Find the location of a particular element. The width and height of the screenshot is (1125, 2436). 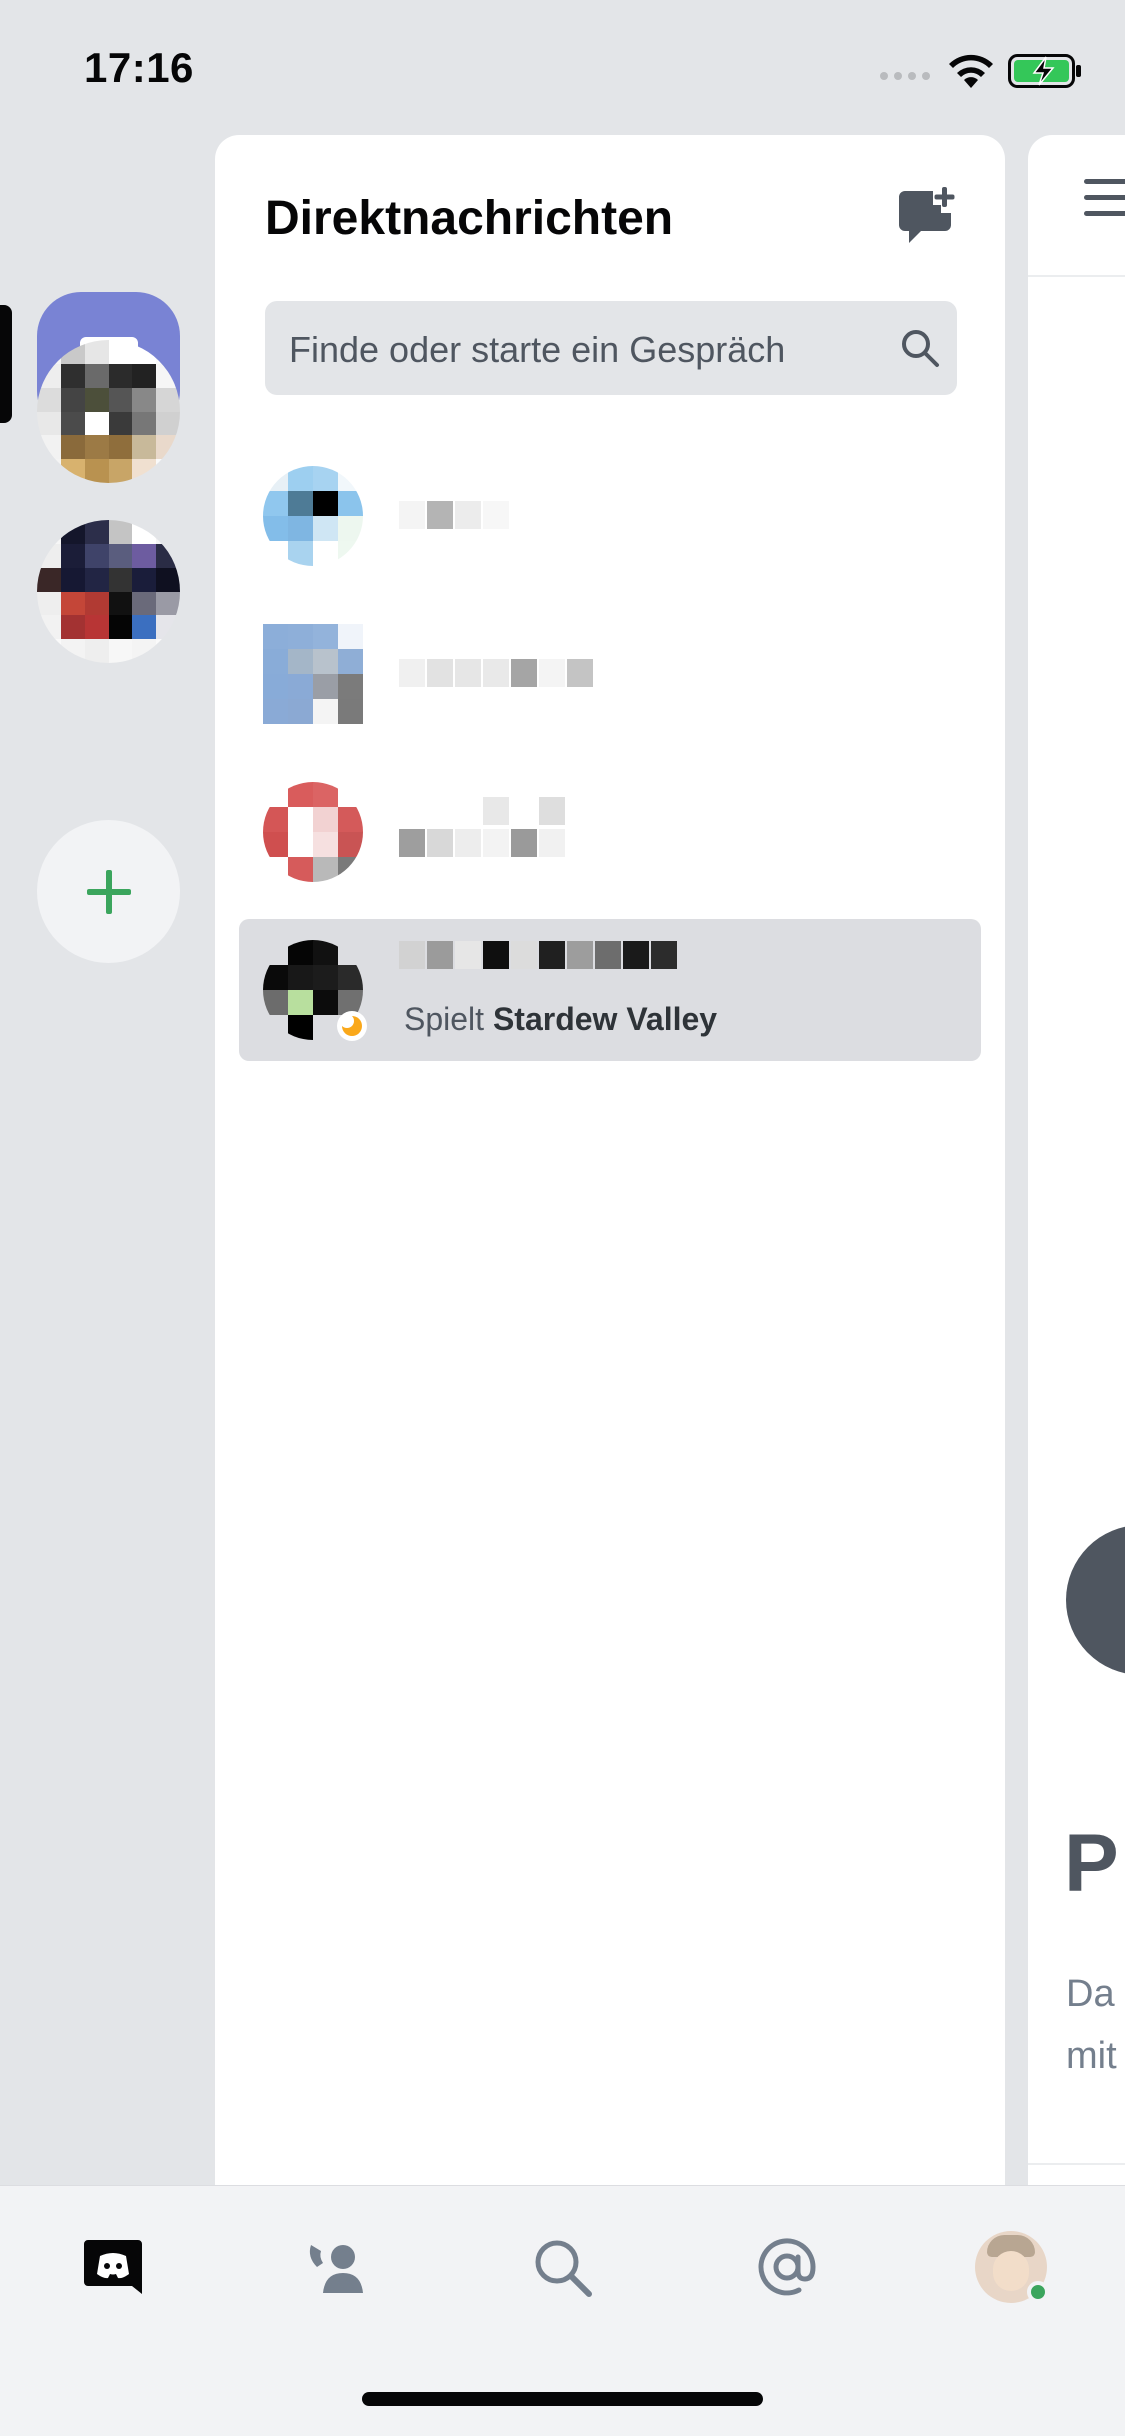

activity-prefix: Spielt is located at coordinates (444, 1019).